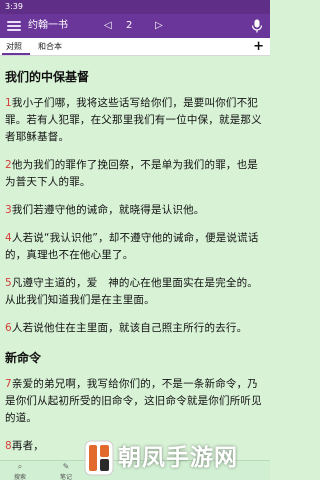 Image resolution: width=320 pixels, height=480 pixels. I want to click on active-tab-indicator, so click(16, 54).